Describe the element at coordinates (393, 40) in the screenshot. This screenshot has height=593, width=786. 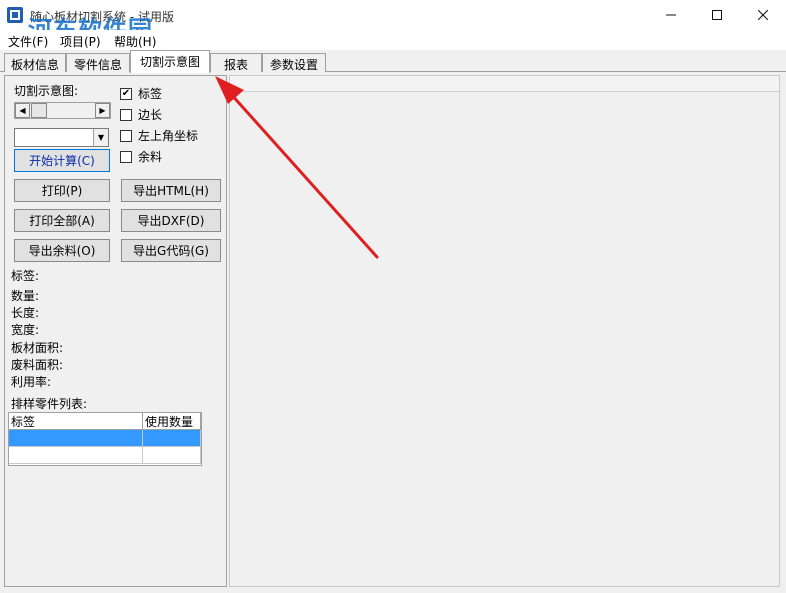
I see `menu-bar: 文件(F) 项目(P) 帮助(H)` at that location.